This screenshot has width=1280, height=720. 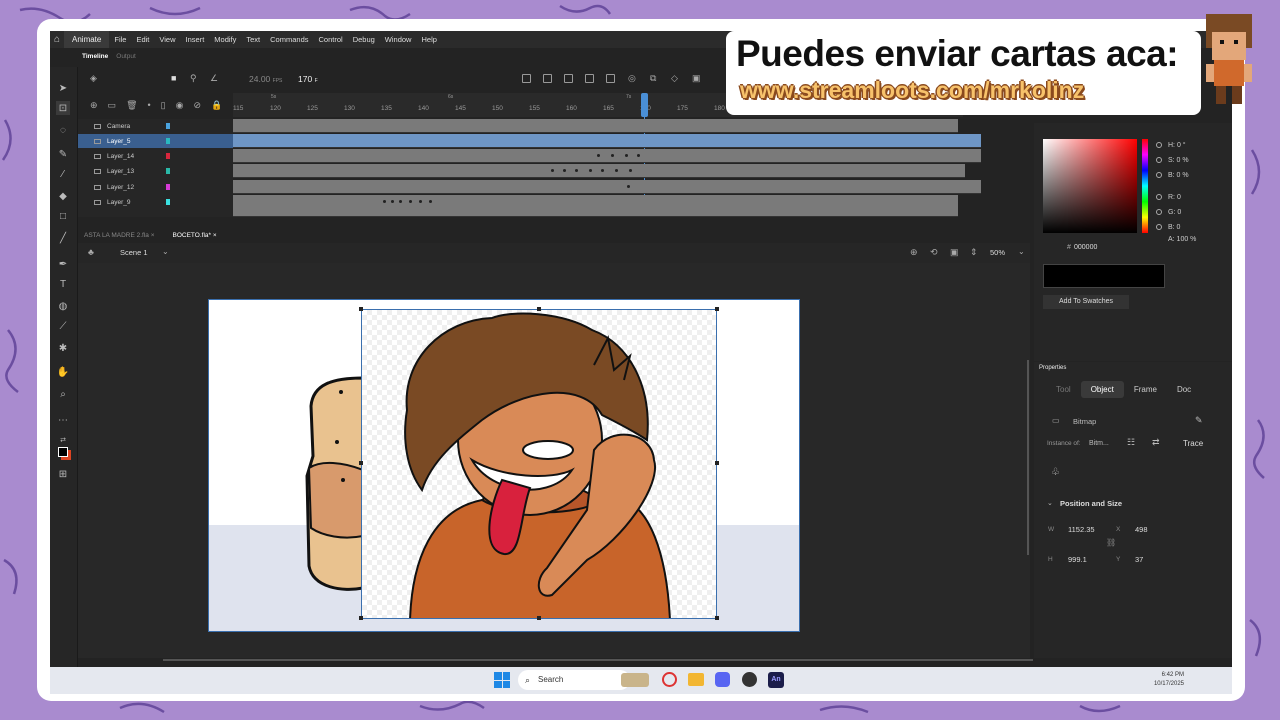 What do you see at coordinates (1156, 442) in the screenshot?
I see `swap-icon: ⇄` at bounding box center [1156, 442].